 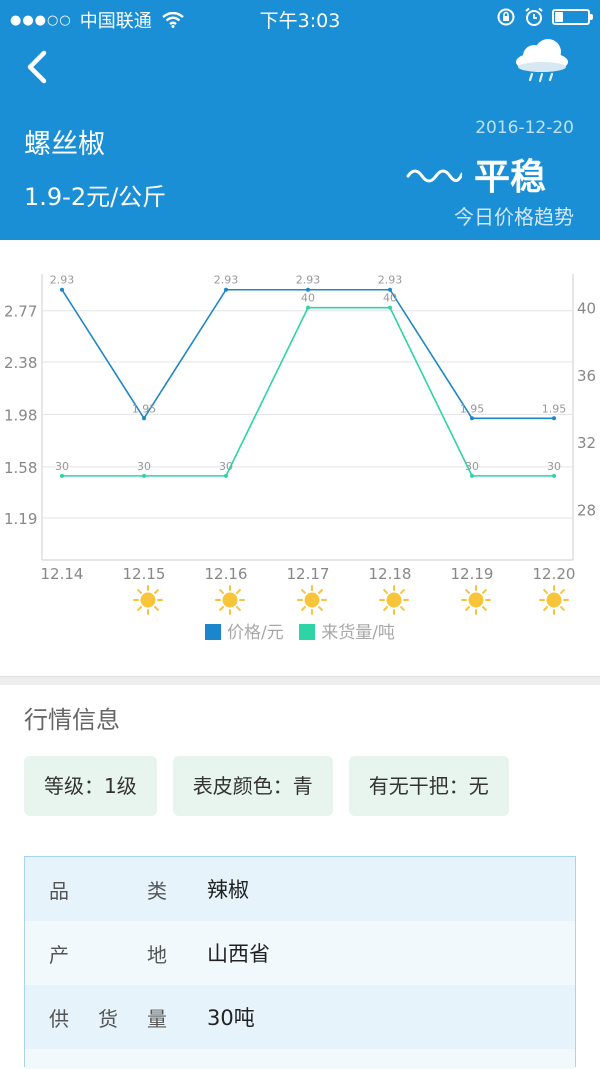 What do you see at coordinates (157, 890) in the screenshot?
I see `row-key-char: 类` at bounding box center [157, 890].